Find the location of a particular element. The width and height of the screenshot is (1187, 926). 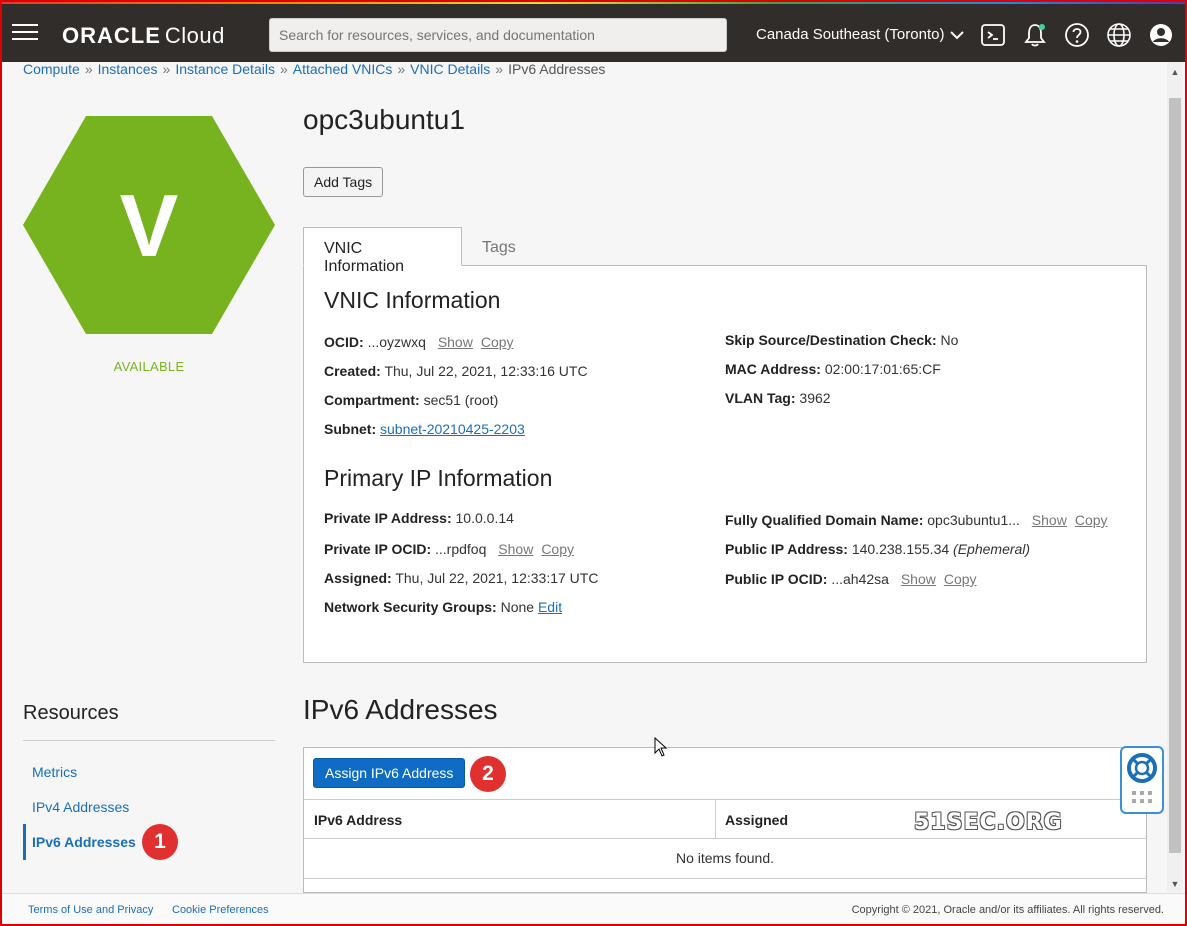

lifebuoy-icon is located at coordinates (1142, 778).